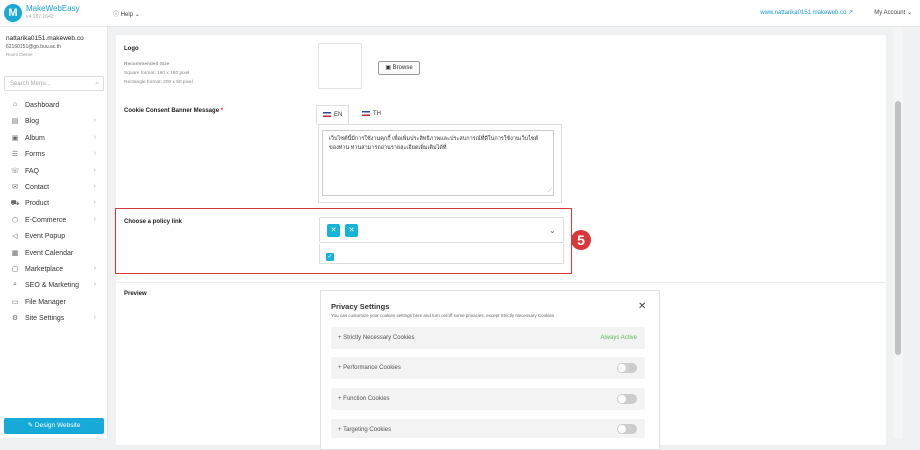 The height and width of the screenshot is (450, 920). What do you see at coordinates (54, 155) in the screenshot?
I see `sidebar-item-forms: ☰ Forms ›` at bounding box center [54, 155].